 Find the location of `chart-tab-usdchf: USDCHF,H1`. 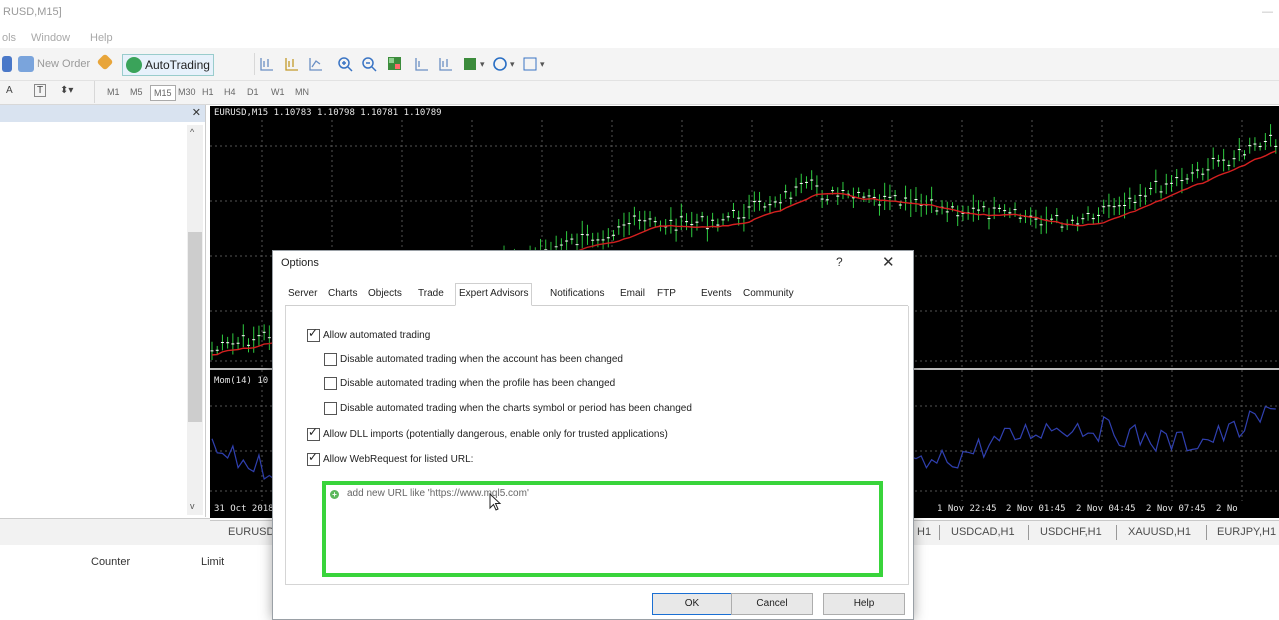

chart-tab-usdchf: USDCHF,H1 is located at coordinates (1071, 532).